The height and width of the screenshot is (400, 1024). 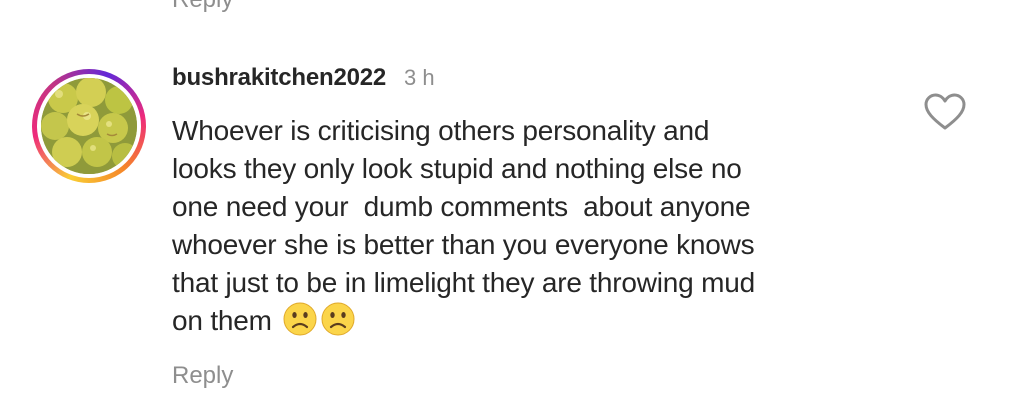 I want to click on heart-outline-icon, so click(x=945, y=111).